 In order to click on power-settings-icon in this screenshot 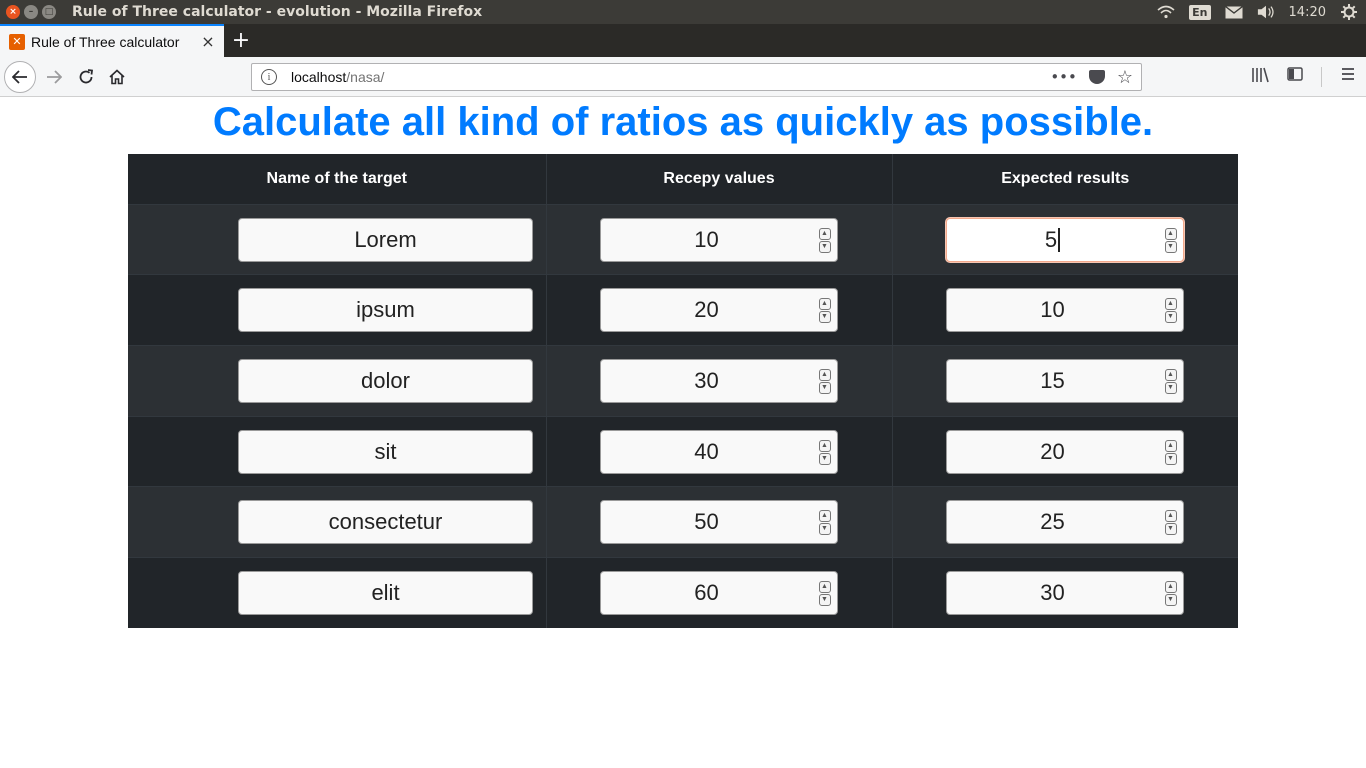, I will do `click(1349, 12)`.